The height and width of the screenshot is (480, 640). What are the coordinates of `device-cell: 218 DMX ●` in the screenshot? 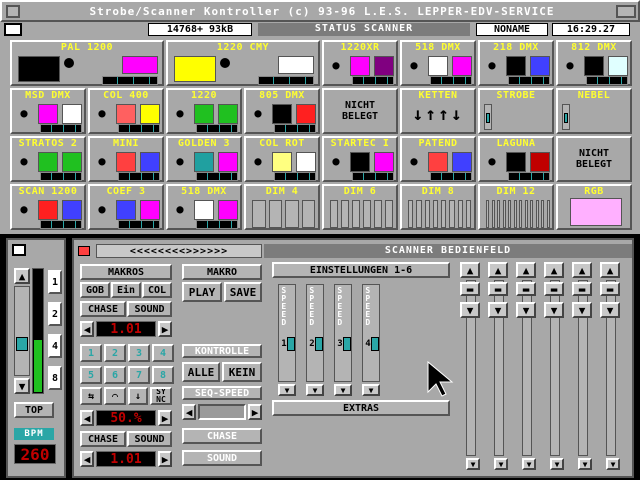 It's located at (516, 63).